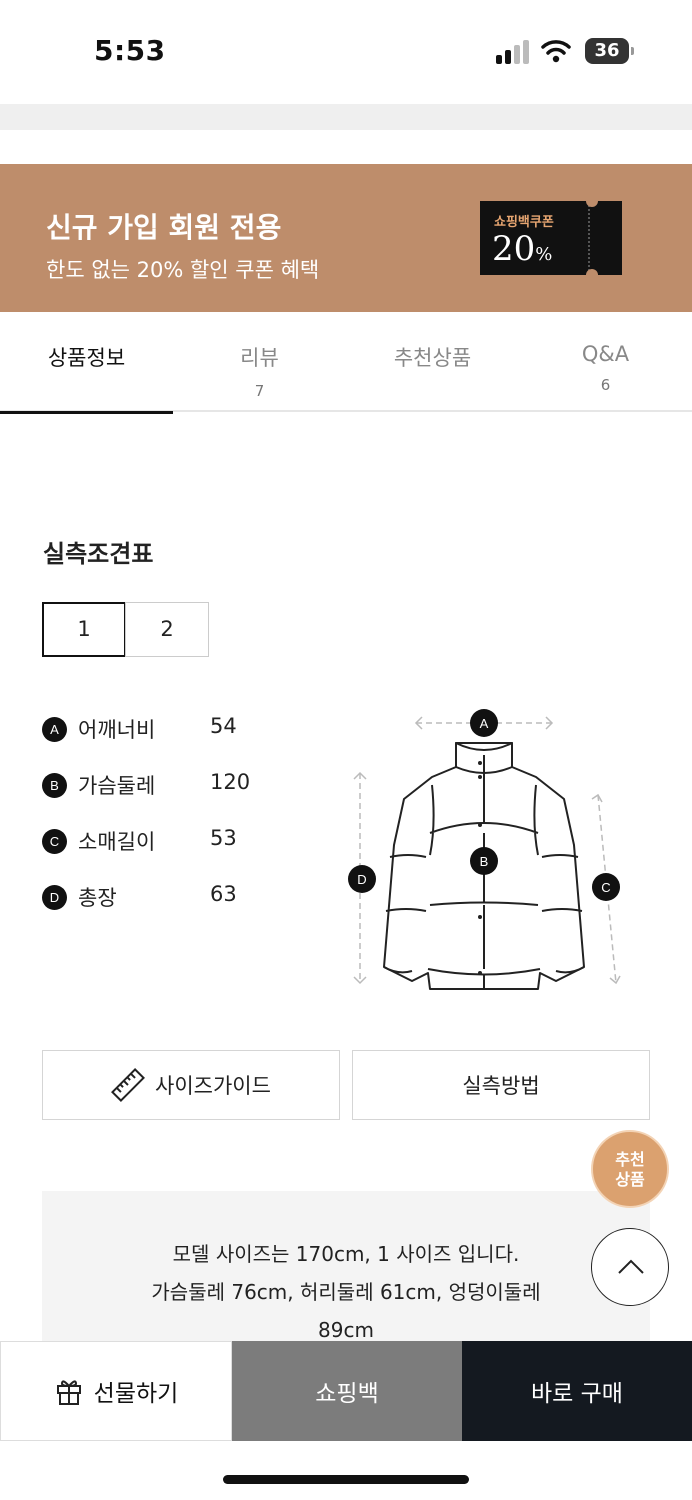  What do you see at coordinates (97, 898) in the screenshot?
I see `measure-name: 총장` at bounding box center [97, 898].